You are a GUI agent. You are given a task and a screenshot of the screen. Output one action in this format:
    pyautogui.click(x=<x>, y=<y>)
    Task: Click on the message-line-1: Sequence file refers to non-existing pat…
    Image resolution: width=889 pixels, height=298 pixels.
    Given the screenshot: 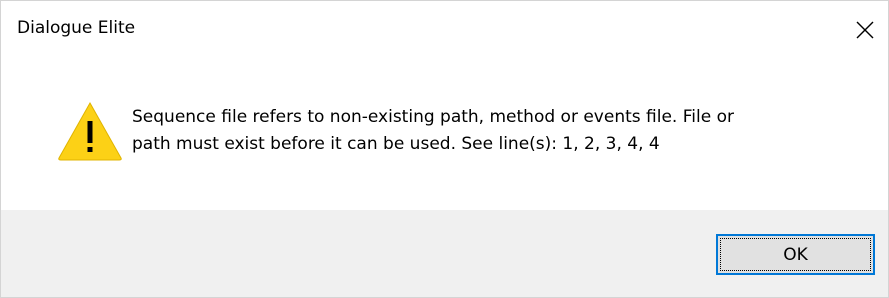 What is the action you would take?
    pyautogui.click(x=433, y=117)
    